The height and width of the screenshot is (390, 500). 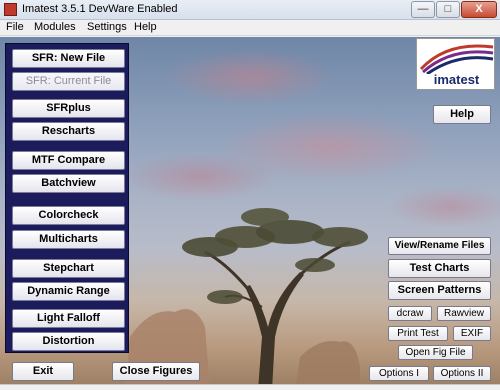 What do you see at coordinates (410, 313) in the screenshot?
I see `dcraw-button: dcraw` at bounding box center [410, 313].